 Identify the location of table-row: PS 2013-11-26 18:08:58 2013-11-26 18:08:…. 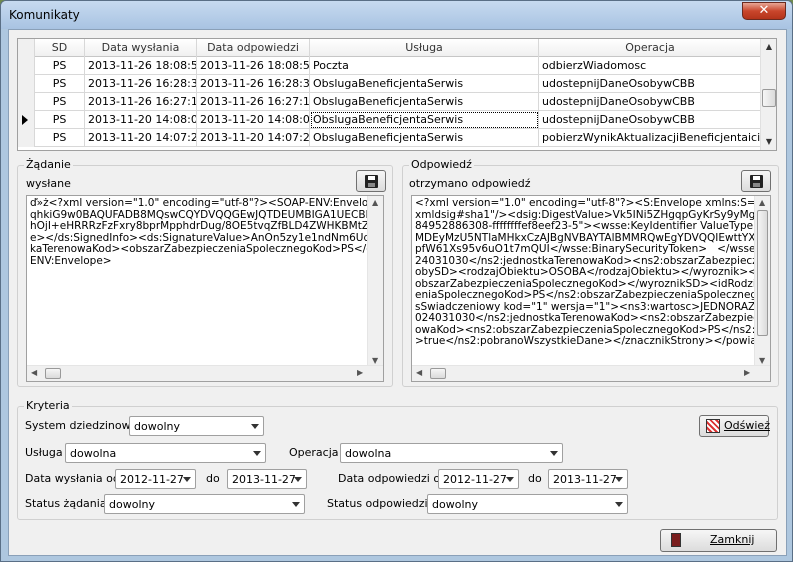
(390, 66).